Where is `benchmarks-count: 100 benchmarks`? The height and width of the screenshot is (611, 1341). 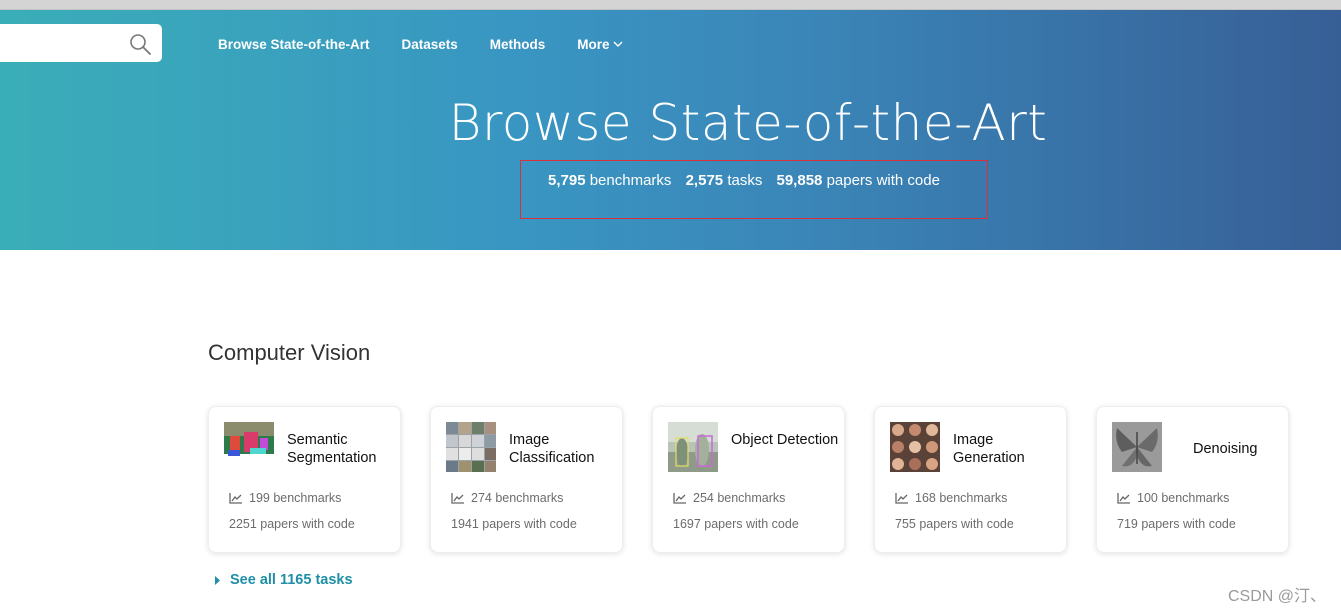 benchmarks-count: 100 benchmarks is located at coordinates (1183, 498).